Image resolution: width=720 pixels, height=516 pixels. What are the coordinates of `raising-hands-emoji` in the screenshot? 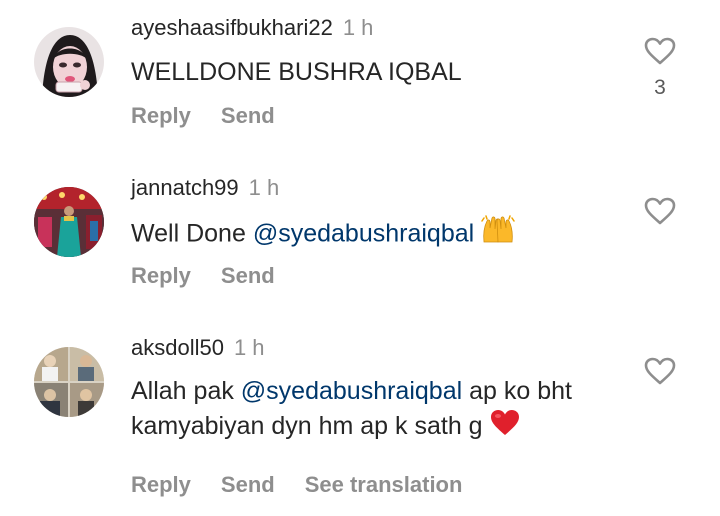 It's located at (498, 235).